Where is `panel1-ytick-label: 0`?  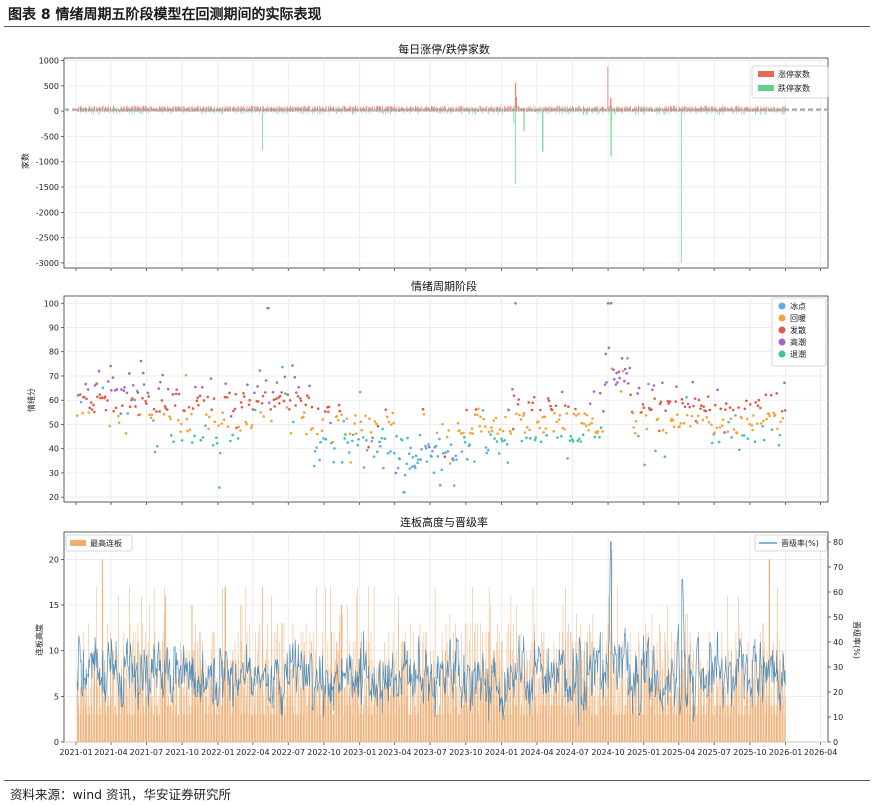
panel1-ytick-label: 0 is located at coordinates (56, 111).